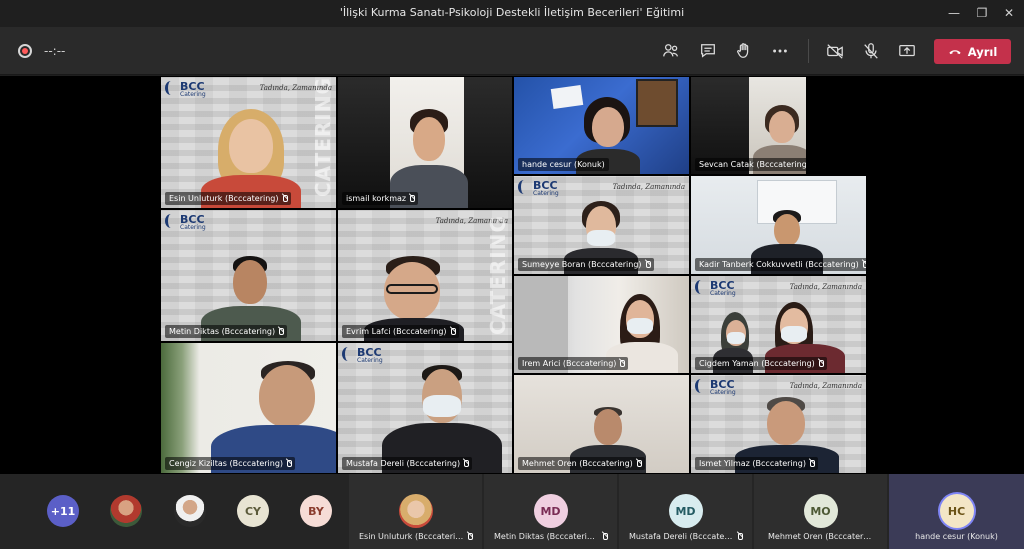 This screenshot has height=549, width=1024. I want to click on participant-tile: Esin Unluturk (Bcccatering), so click(415, 511).